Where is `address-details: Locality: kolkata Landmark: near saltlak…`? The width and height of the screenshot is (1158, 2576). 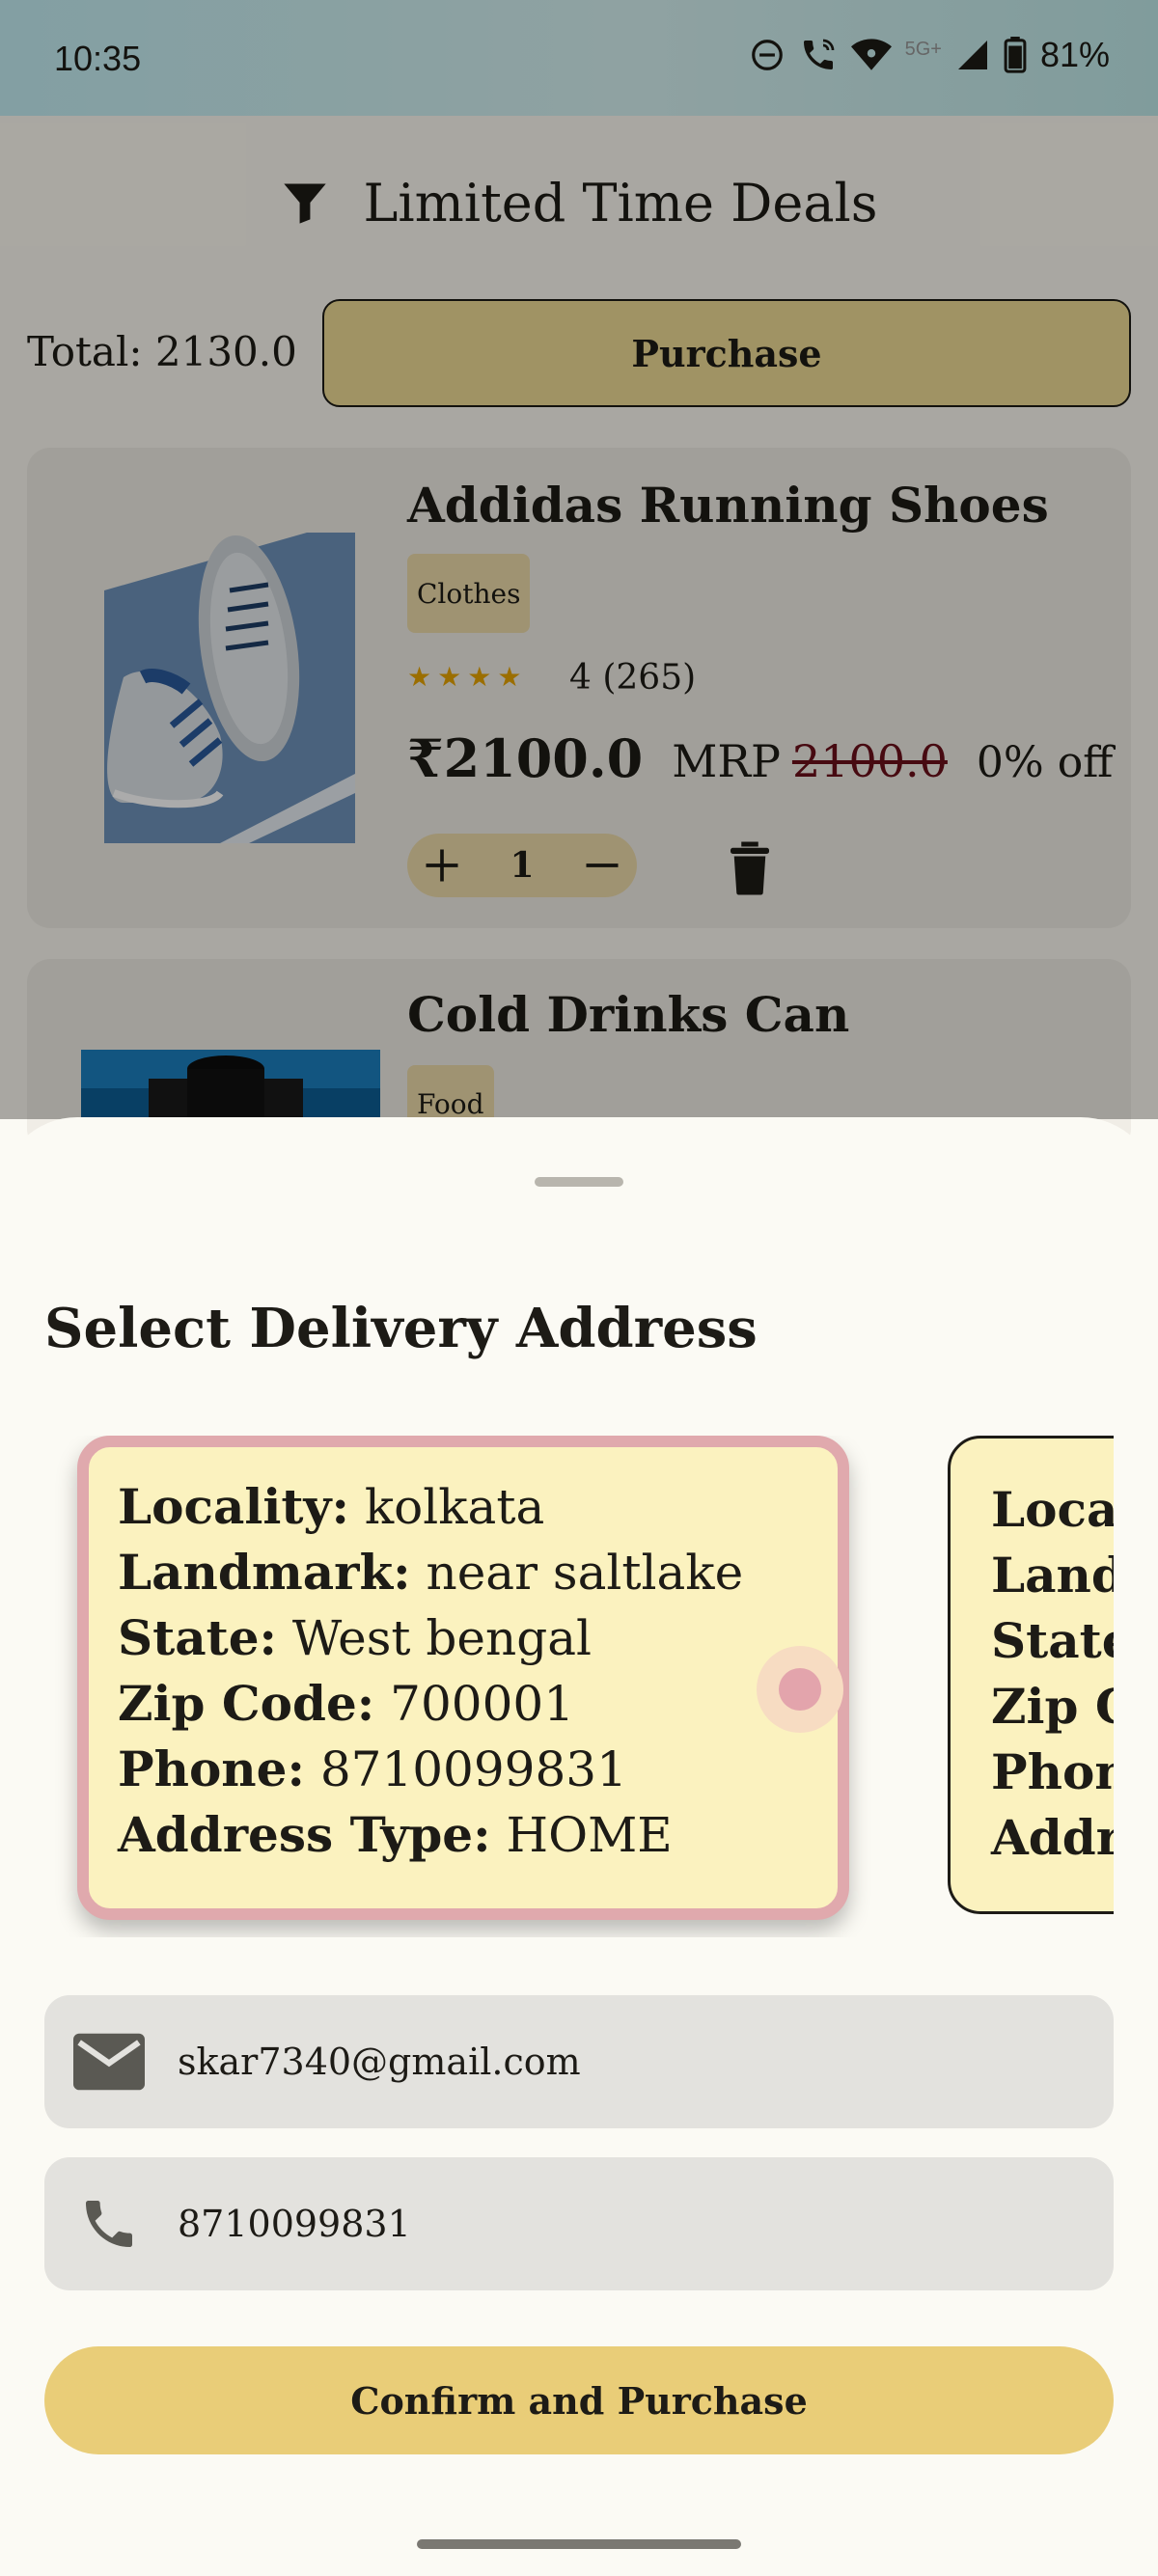
address-details: Locality: kolkata Landmark: near saltlak… is located at coordinates (430, 1671).